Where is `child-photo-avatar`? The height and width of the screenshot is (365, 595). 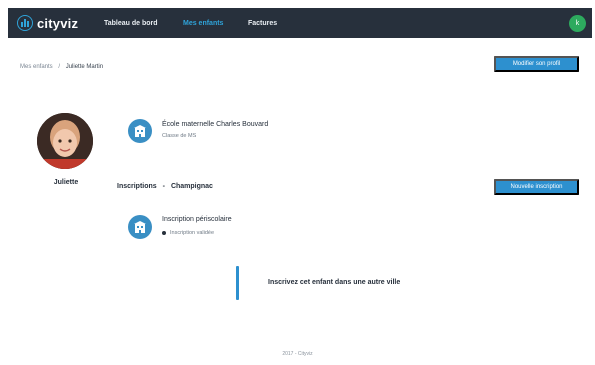 child-photo-avatar is located at coordinates (65, 141).